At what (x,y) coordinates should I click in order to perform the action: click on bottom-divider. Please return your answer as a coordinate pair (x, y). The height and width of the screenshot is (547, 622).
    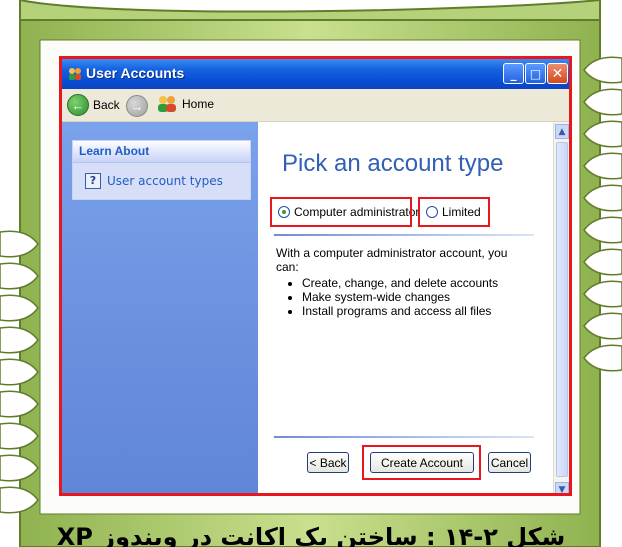
    Looking at the image, I should click on (404, 437).